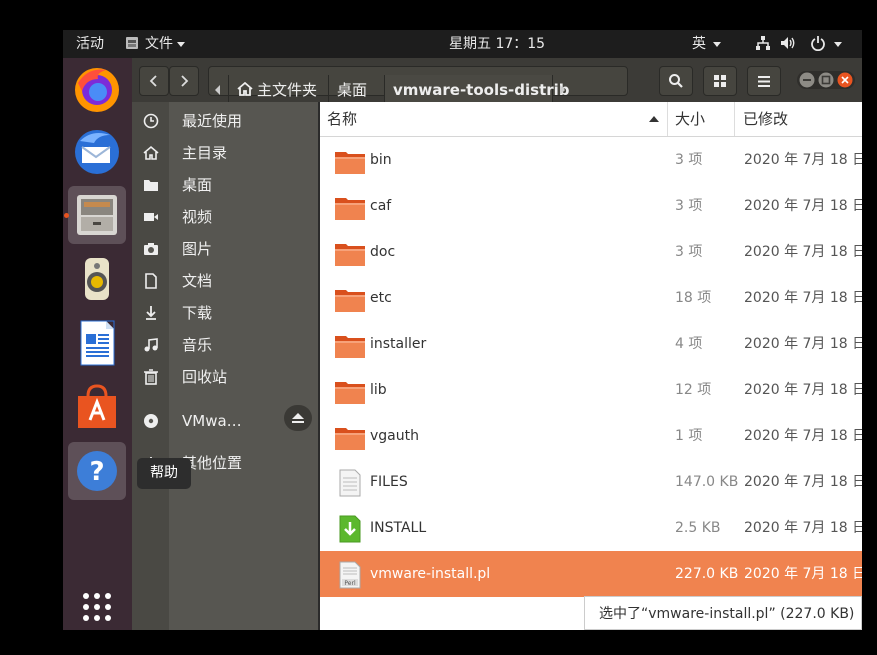  Describe the element at coordinates (97, 604) in the screenshot. I see `show-applications-button` at that location.